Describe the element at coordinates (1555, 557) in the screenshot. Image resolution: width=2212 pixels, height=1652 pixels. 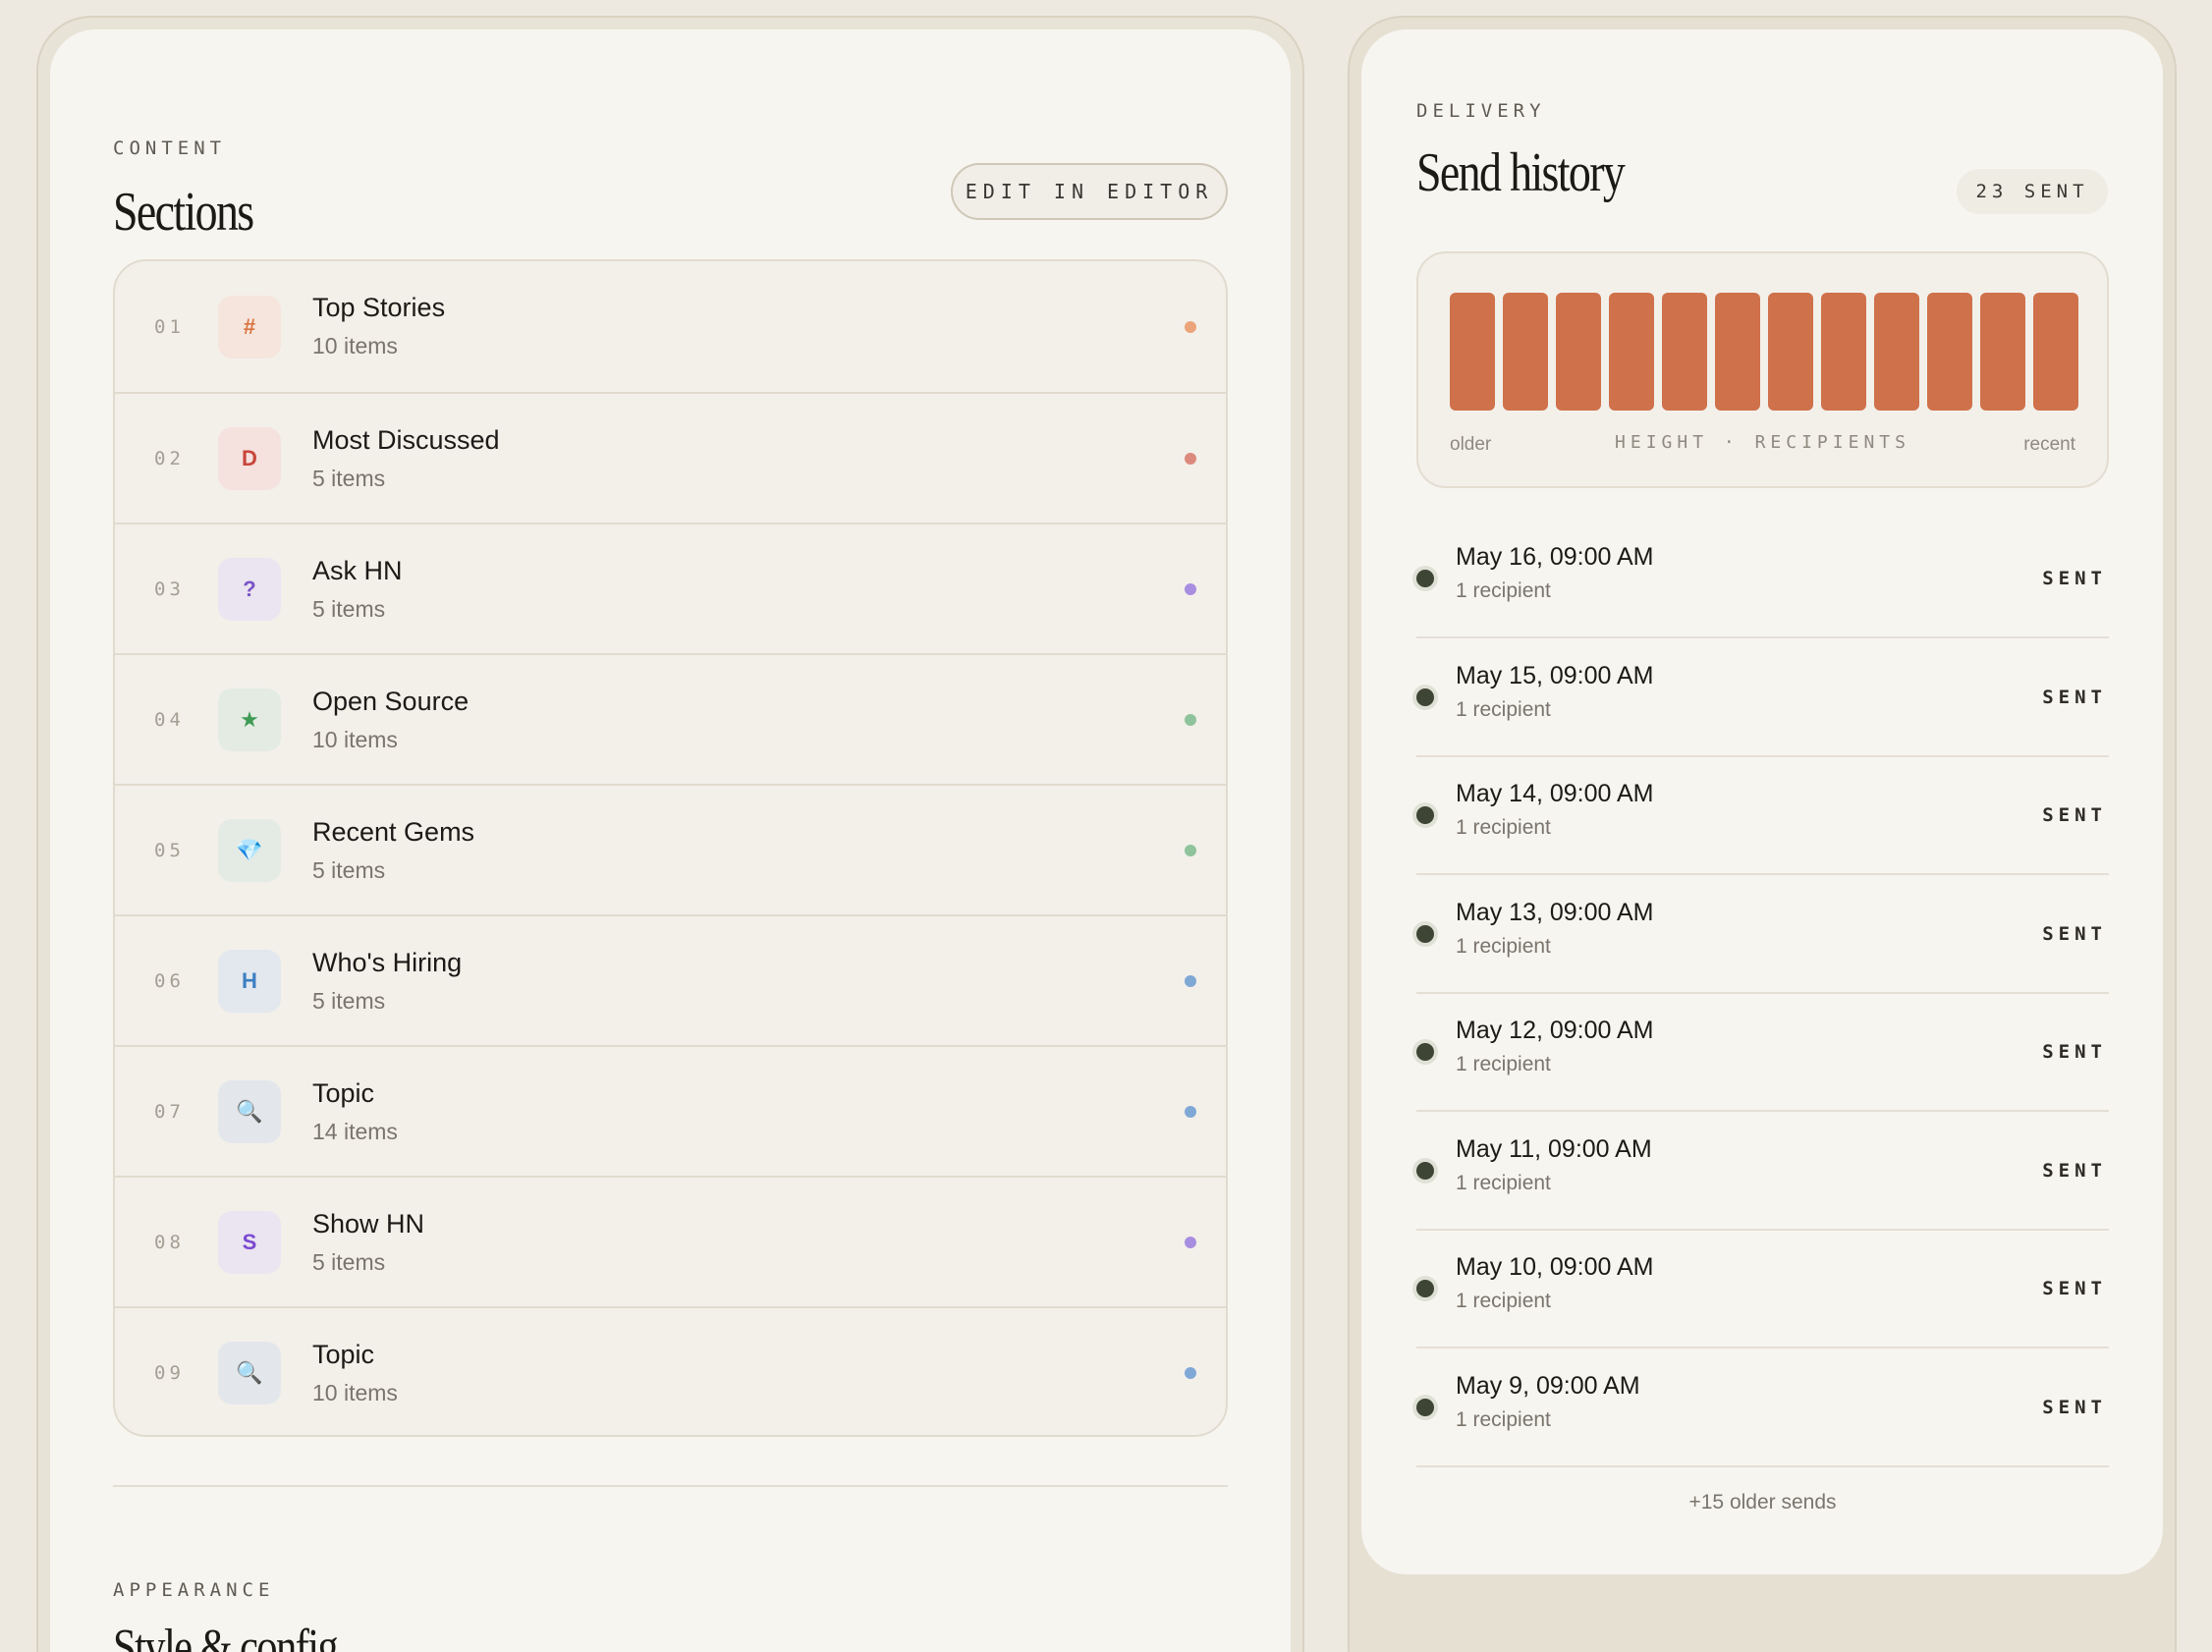
I see `send-date: May 16, 09:00 AM` at that location.